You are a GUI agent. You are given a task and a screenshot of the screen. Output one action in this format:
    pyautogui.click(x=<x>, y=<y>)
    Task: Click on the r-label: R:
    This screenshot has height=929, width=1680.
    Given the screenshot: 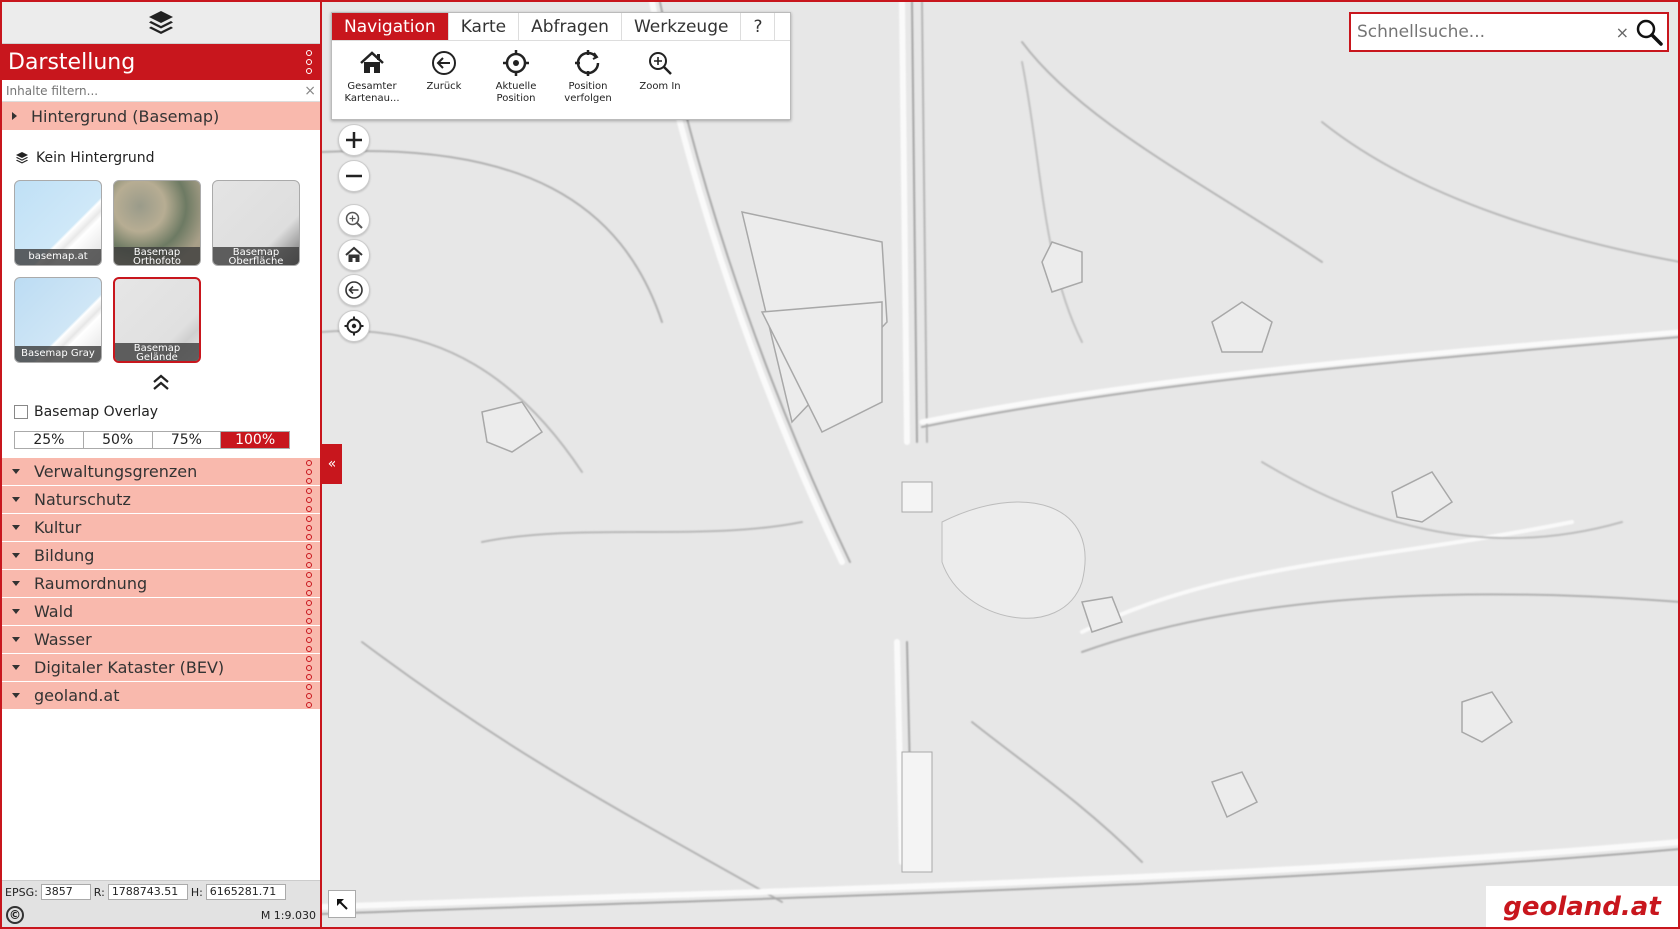 What is the action you would take?
    pyautogui.click(x=99, y=892)
    